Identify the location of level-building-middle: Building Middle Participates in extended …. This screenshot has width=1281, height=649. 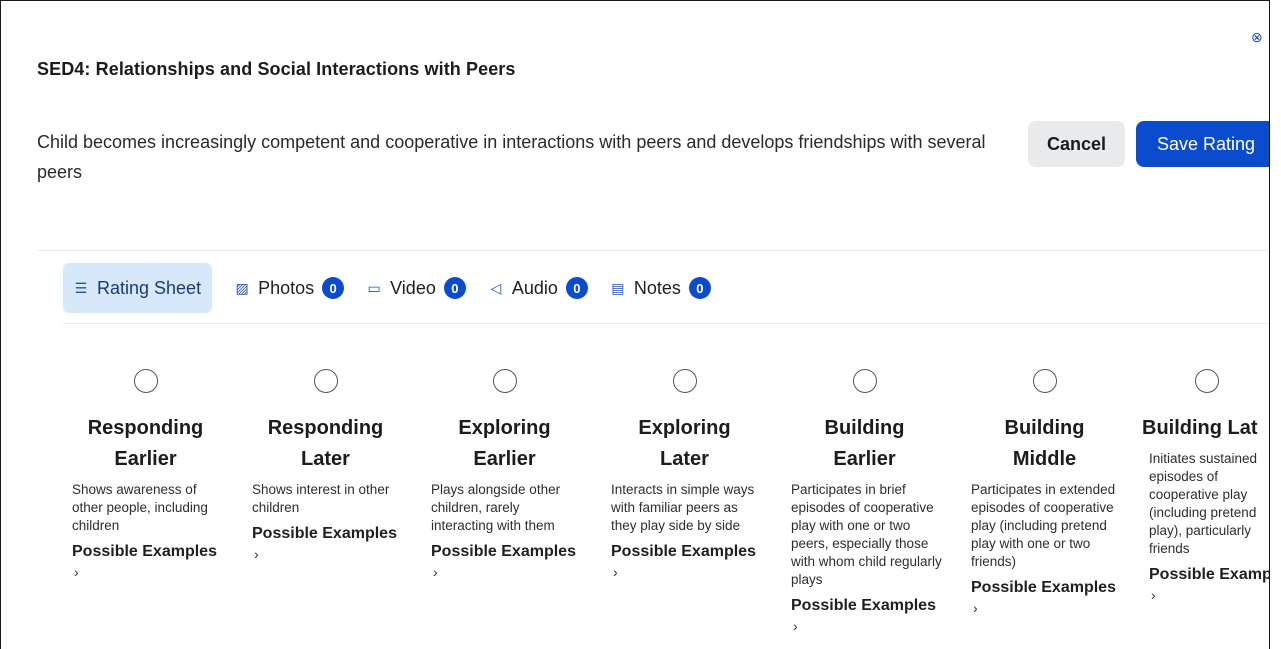
(1044, 490).